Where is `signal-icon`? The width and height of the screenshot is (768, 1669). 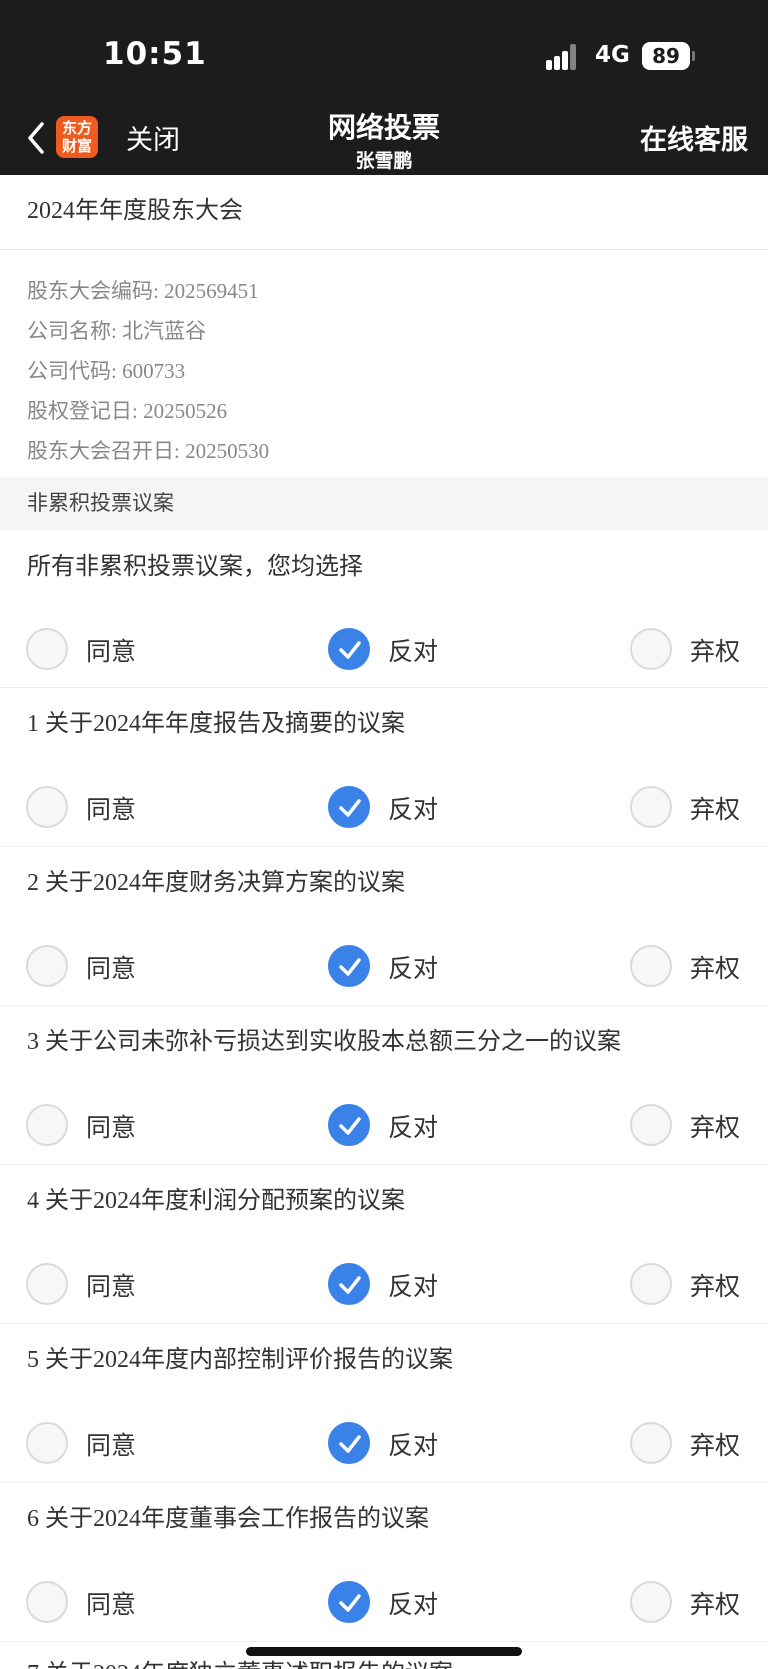
signal-icon is located at coordinates (565, 57).